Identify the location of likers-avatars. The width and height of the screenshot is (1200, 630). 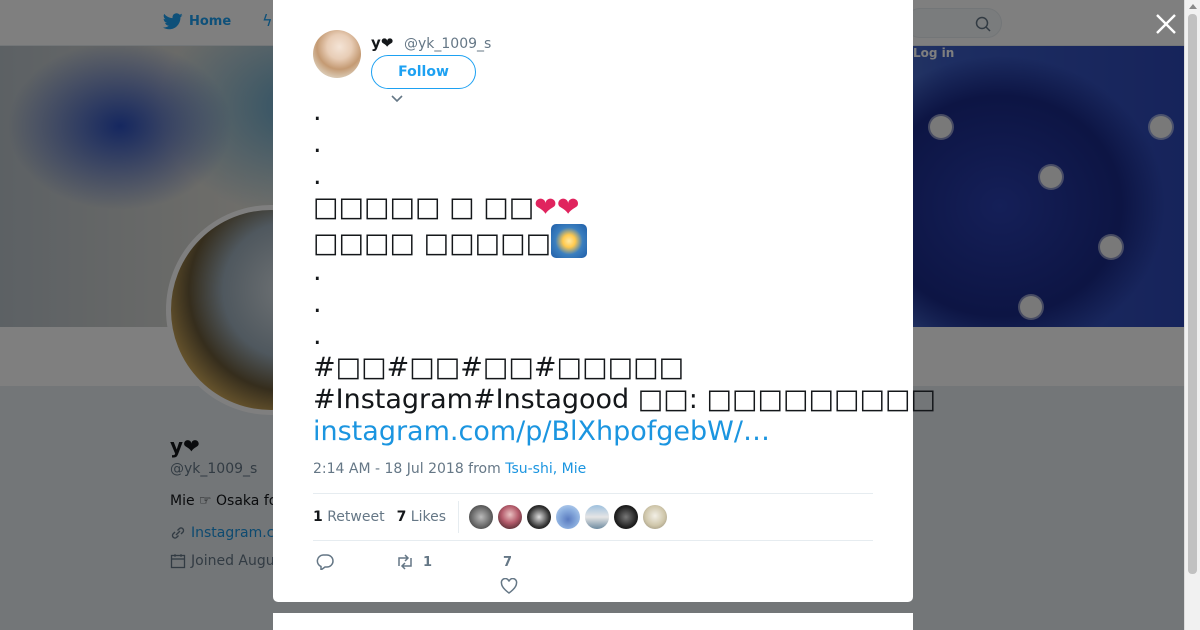
(568, 517).